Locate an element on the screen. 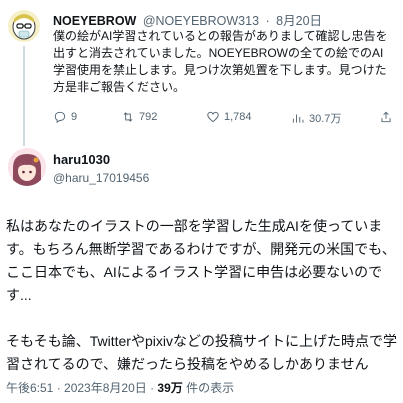 The image size is (403, 403). tweet1-date: 8月20日 is located at coordinates (299, 21).